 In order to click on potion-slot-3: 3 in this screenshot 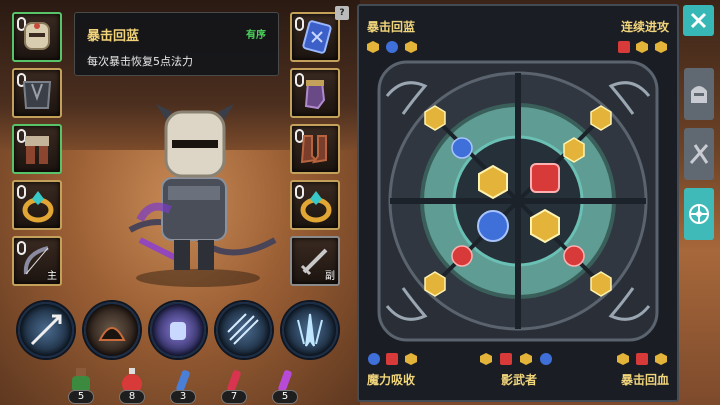, I will do `click(183, 385)`.